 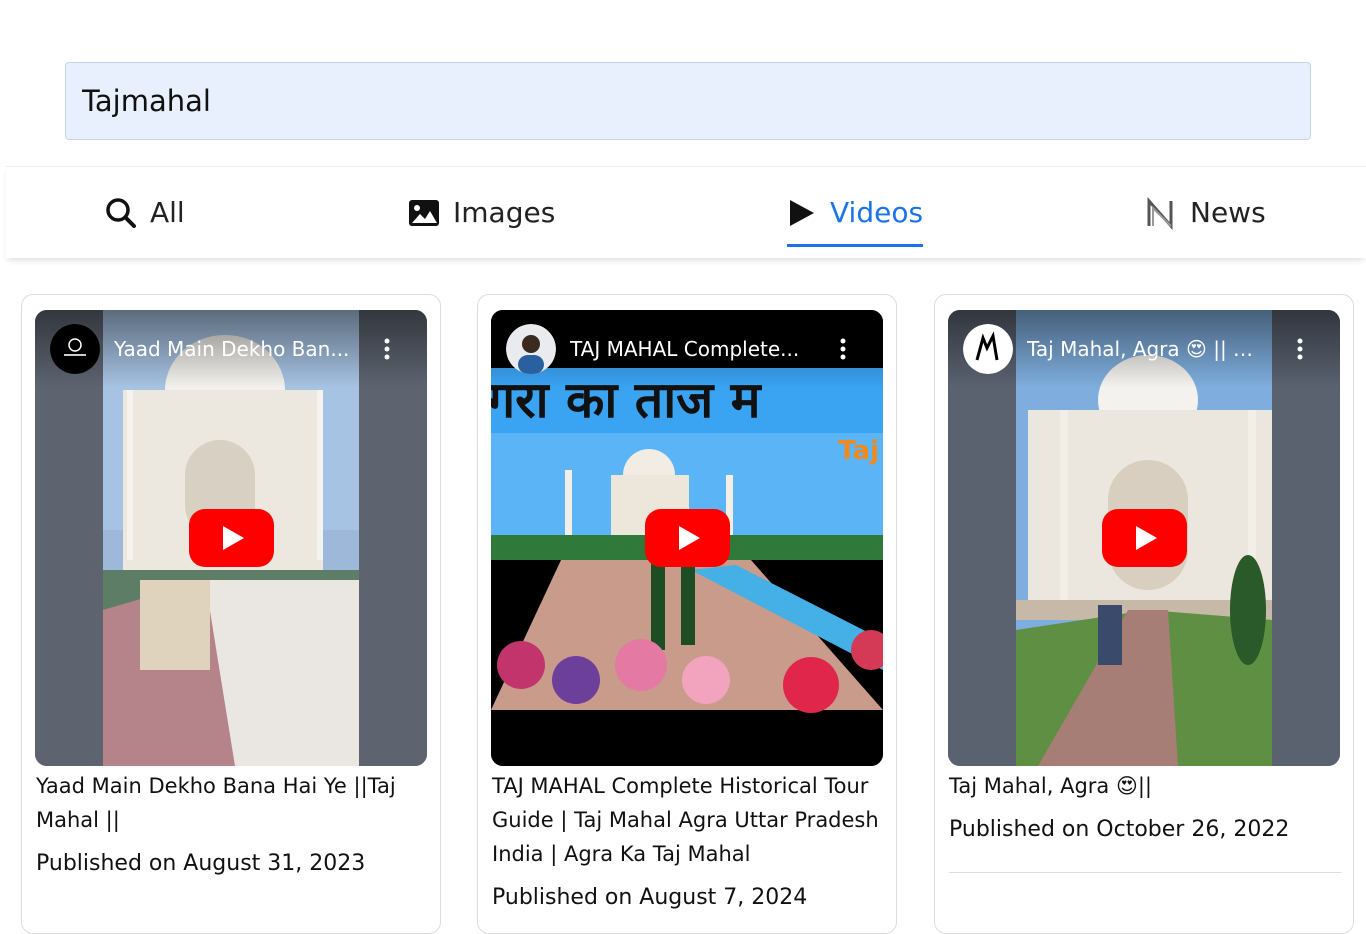 I want to click on divider, so click(x=1145, y=872).